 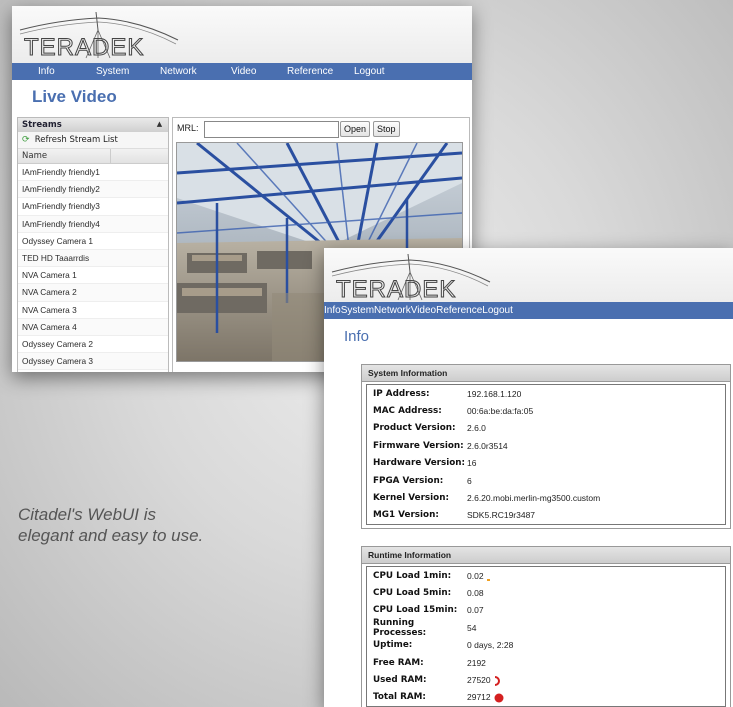 What do you see at coordinates (271, 129) in the screenshot?
I see `mrl-input` at bounding box center [271, 129].